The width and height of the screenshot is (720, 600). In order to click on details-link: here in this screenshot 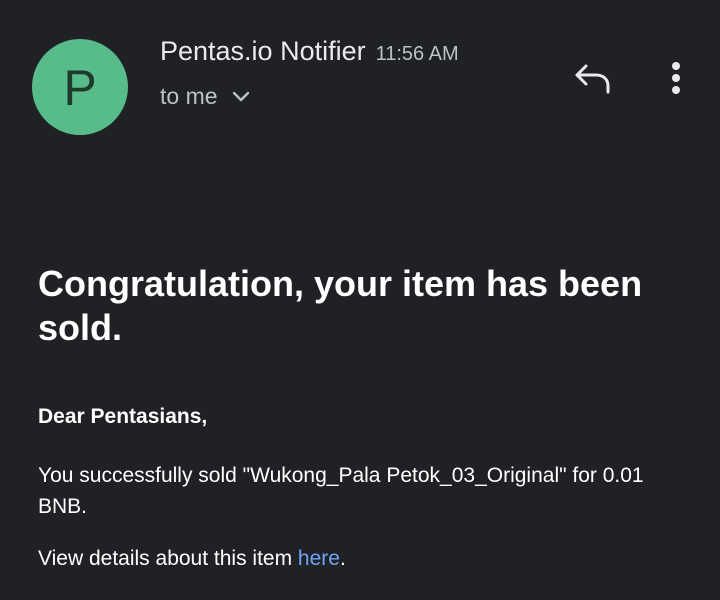, I will do `click(319, 558)`.